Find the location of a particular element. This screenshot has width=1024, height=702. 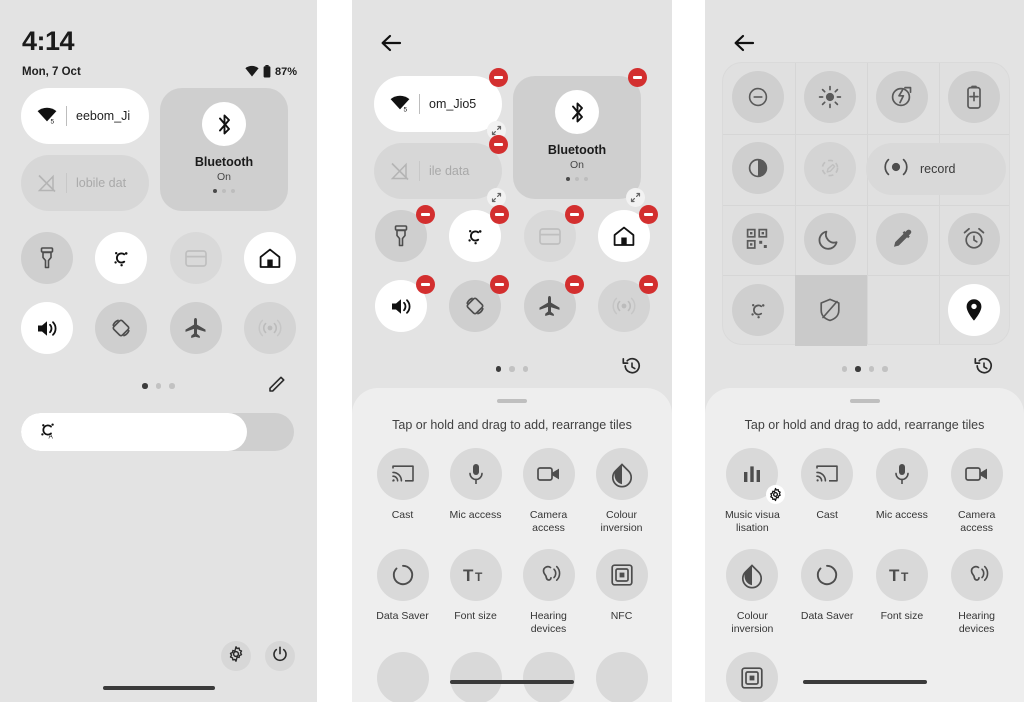

tile-adaptive-brightness is located at coordinates (758, 309).